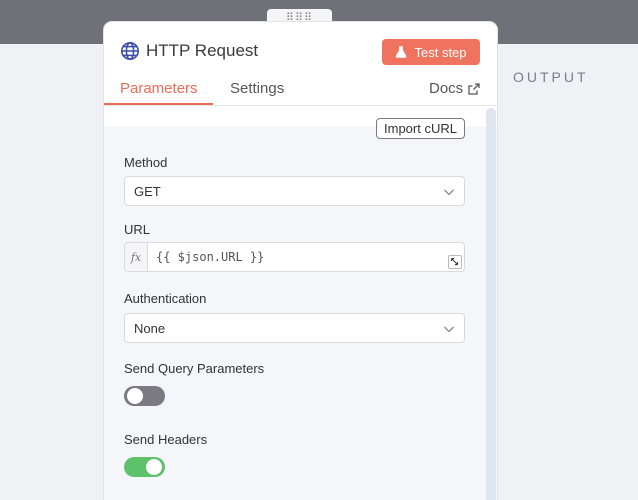 Image resolution: width=638 pixels, height=500 pixels. What do you see at coordinates (165, 298) in the screenshot?
I see `authentication-label: Authentication` at bounding box center [165, 298].